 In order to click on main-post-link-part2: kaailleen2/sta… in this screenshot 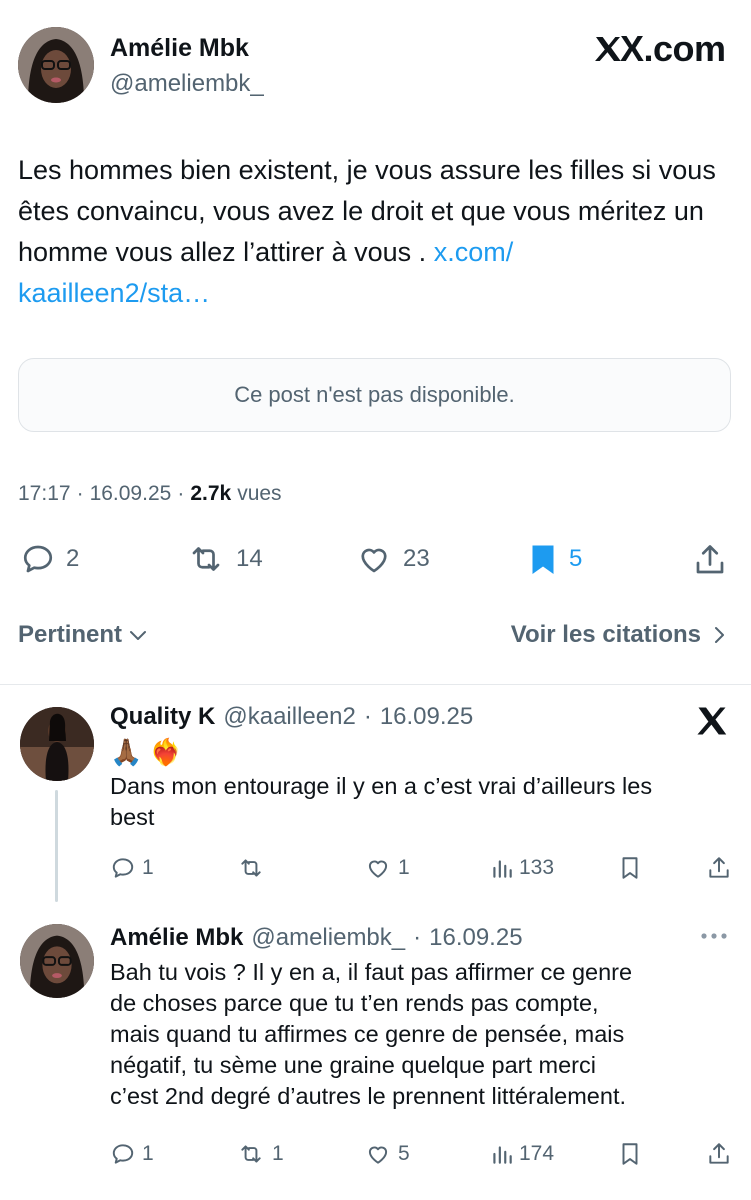, I will do `click(114, 293)`.